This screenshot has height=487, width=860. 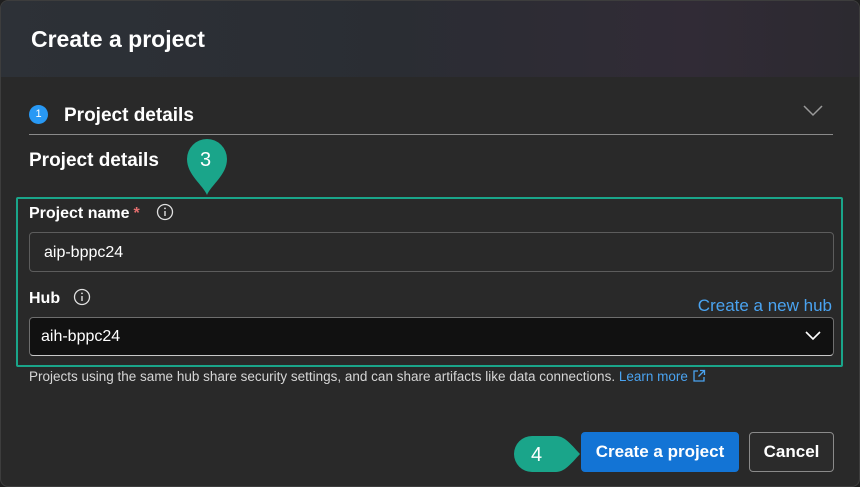 I want to click on step-project-details: 1 Project details, so click(x=431, y=117).